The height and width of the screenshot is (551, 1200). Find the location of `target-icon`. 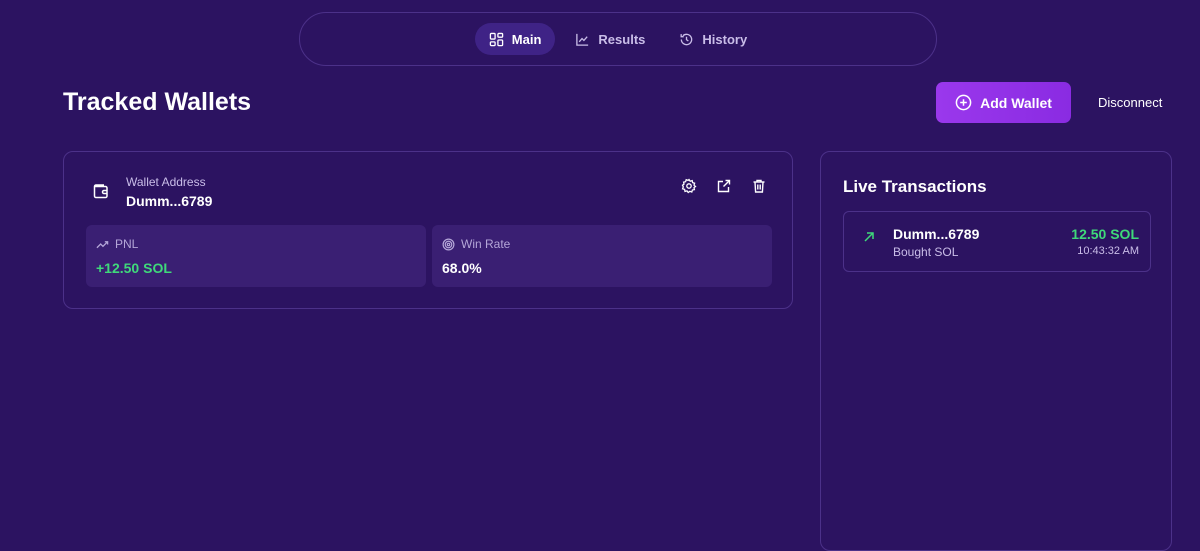

target-icon is located at coordinates (448, 244).